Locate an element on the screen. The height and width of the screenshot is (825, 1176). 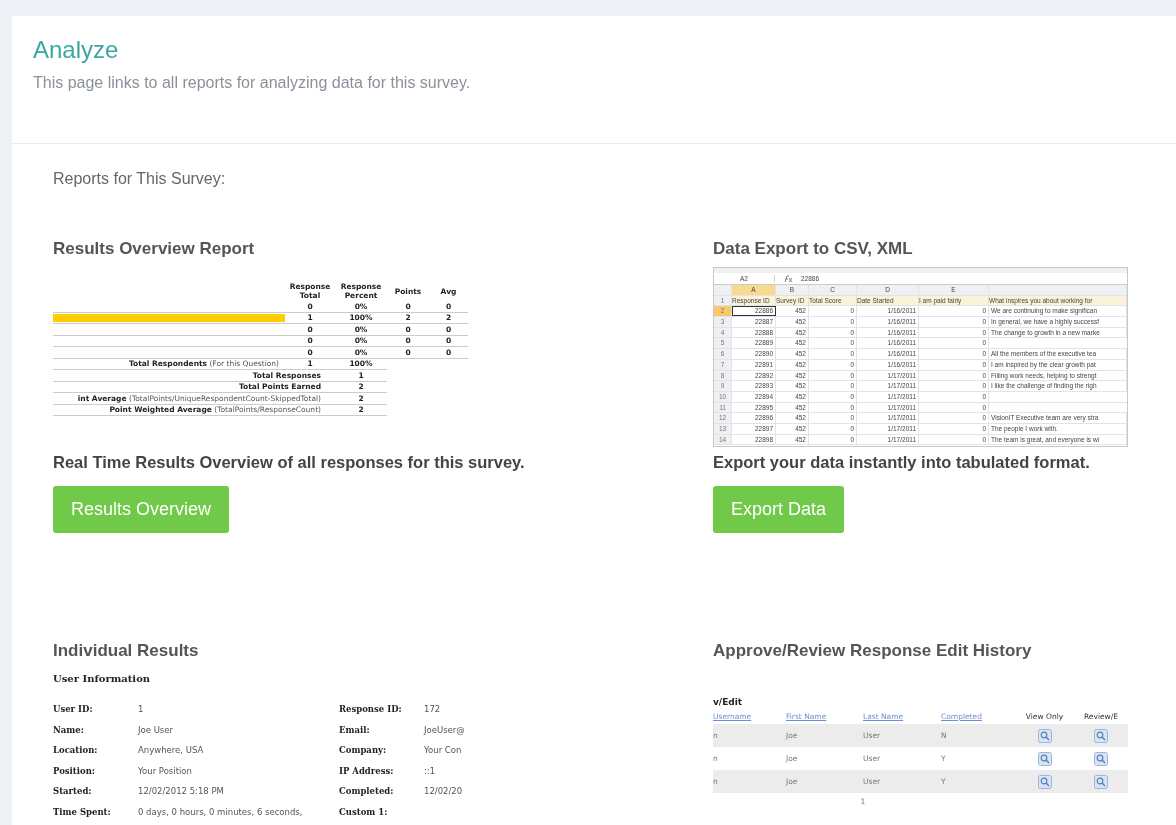
section-label: Reports for This Survey: is located at coordinates (140, 179).